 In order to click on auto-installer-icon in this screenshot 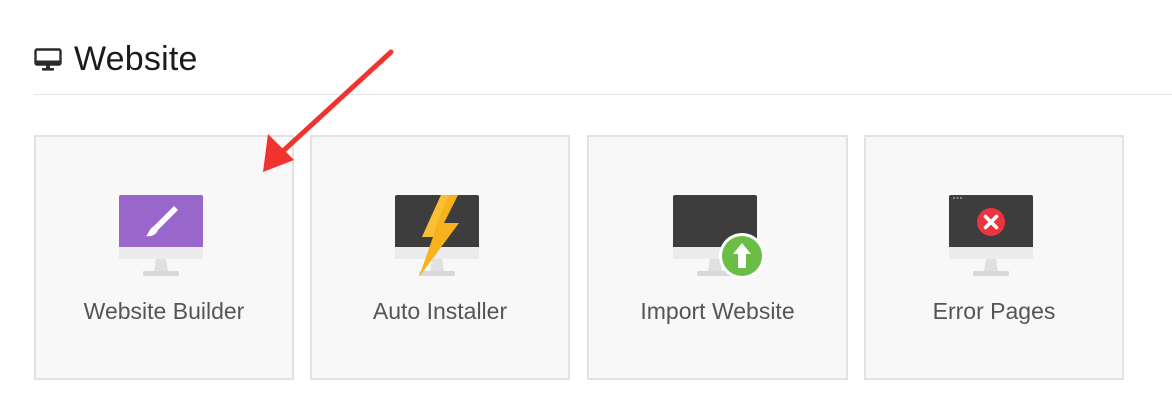, I will do `click(440, 238)`.